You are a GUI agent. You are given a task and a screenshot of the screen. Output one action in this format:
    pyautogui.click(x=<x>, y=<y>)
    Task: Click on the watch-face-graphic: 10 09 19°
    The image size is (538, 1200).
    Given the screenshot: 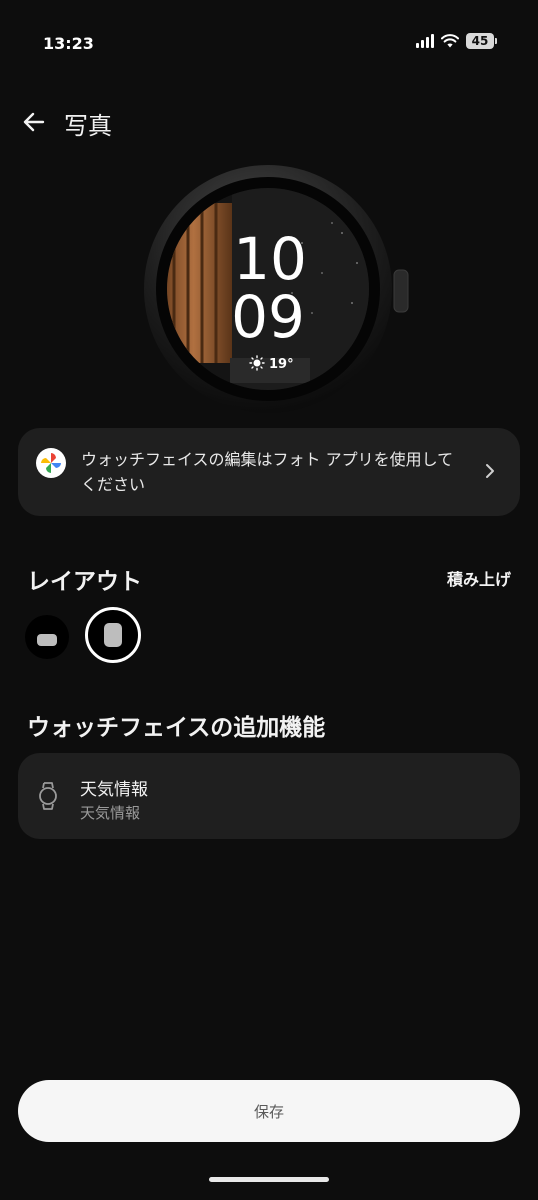 What is the action you would take?
    pyautogui.click(x=276, y=289)
    